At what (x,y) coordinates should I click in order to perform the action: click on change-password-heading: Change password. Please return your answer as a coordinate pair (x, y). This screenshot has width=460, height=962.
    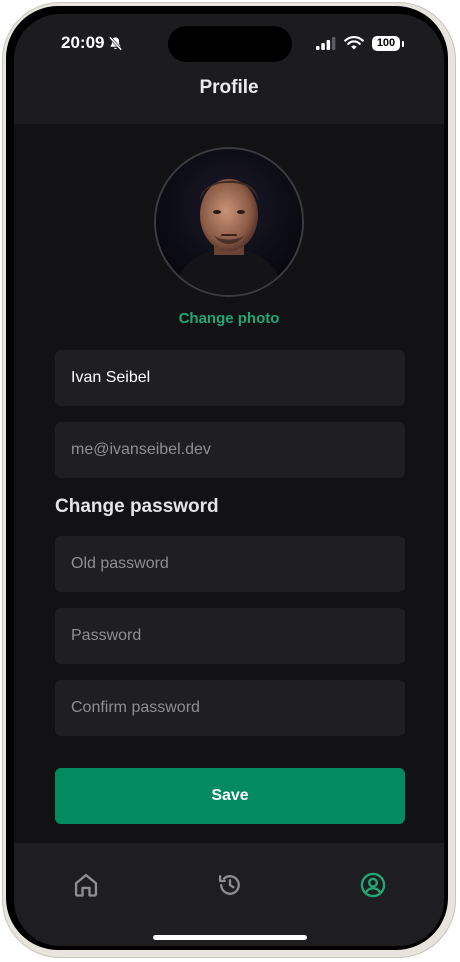
    Looking at the image, I should click on (137, 506).